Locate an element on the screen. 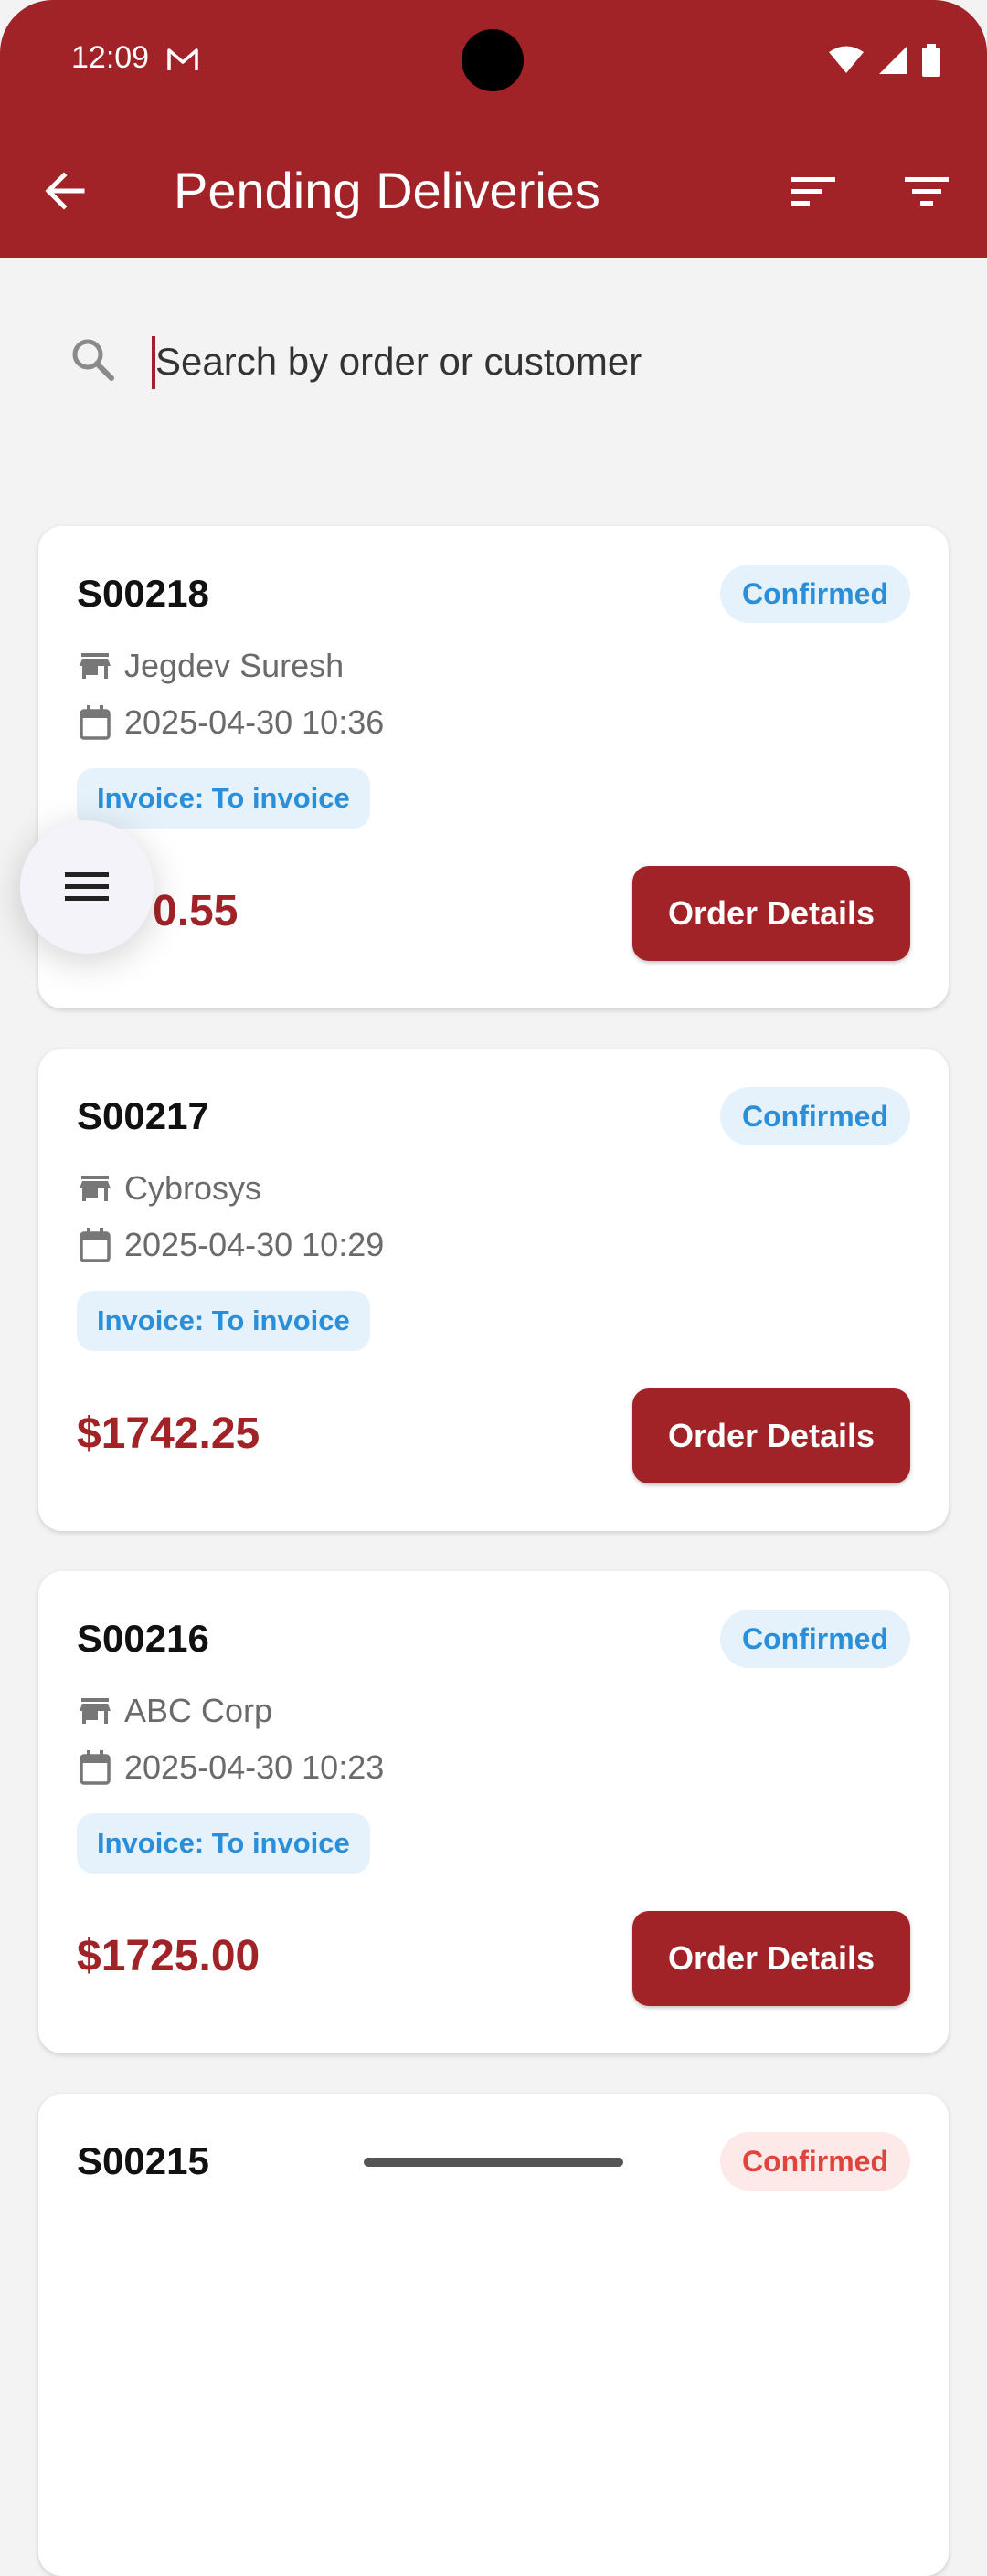 The height and width of the screenshot is (2576, 987). order-amount: 0.55 is located at coordinates (196, 911).